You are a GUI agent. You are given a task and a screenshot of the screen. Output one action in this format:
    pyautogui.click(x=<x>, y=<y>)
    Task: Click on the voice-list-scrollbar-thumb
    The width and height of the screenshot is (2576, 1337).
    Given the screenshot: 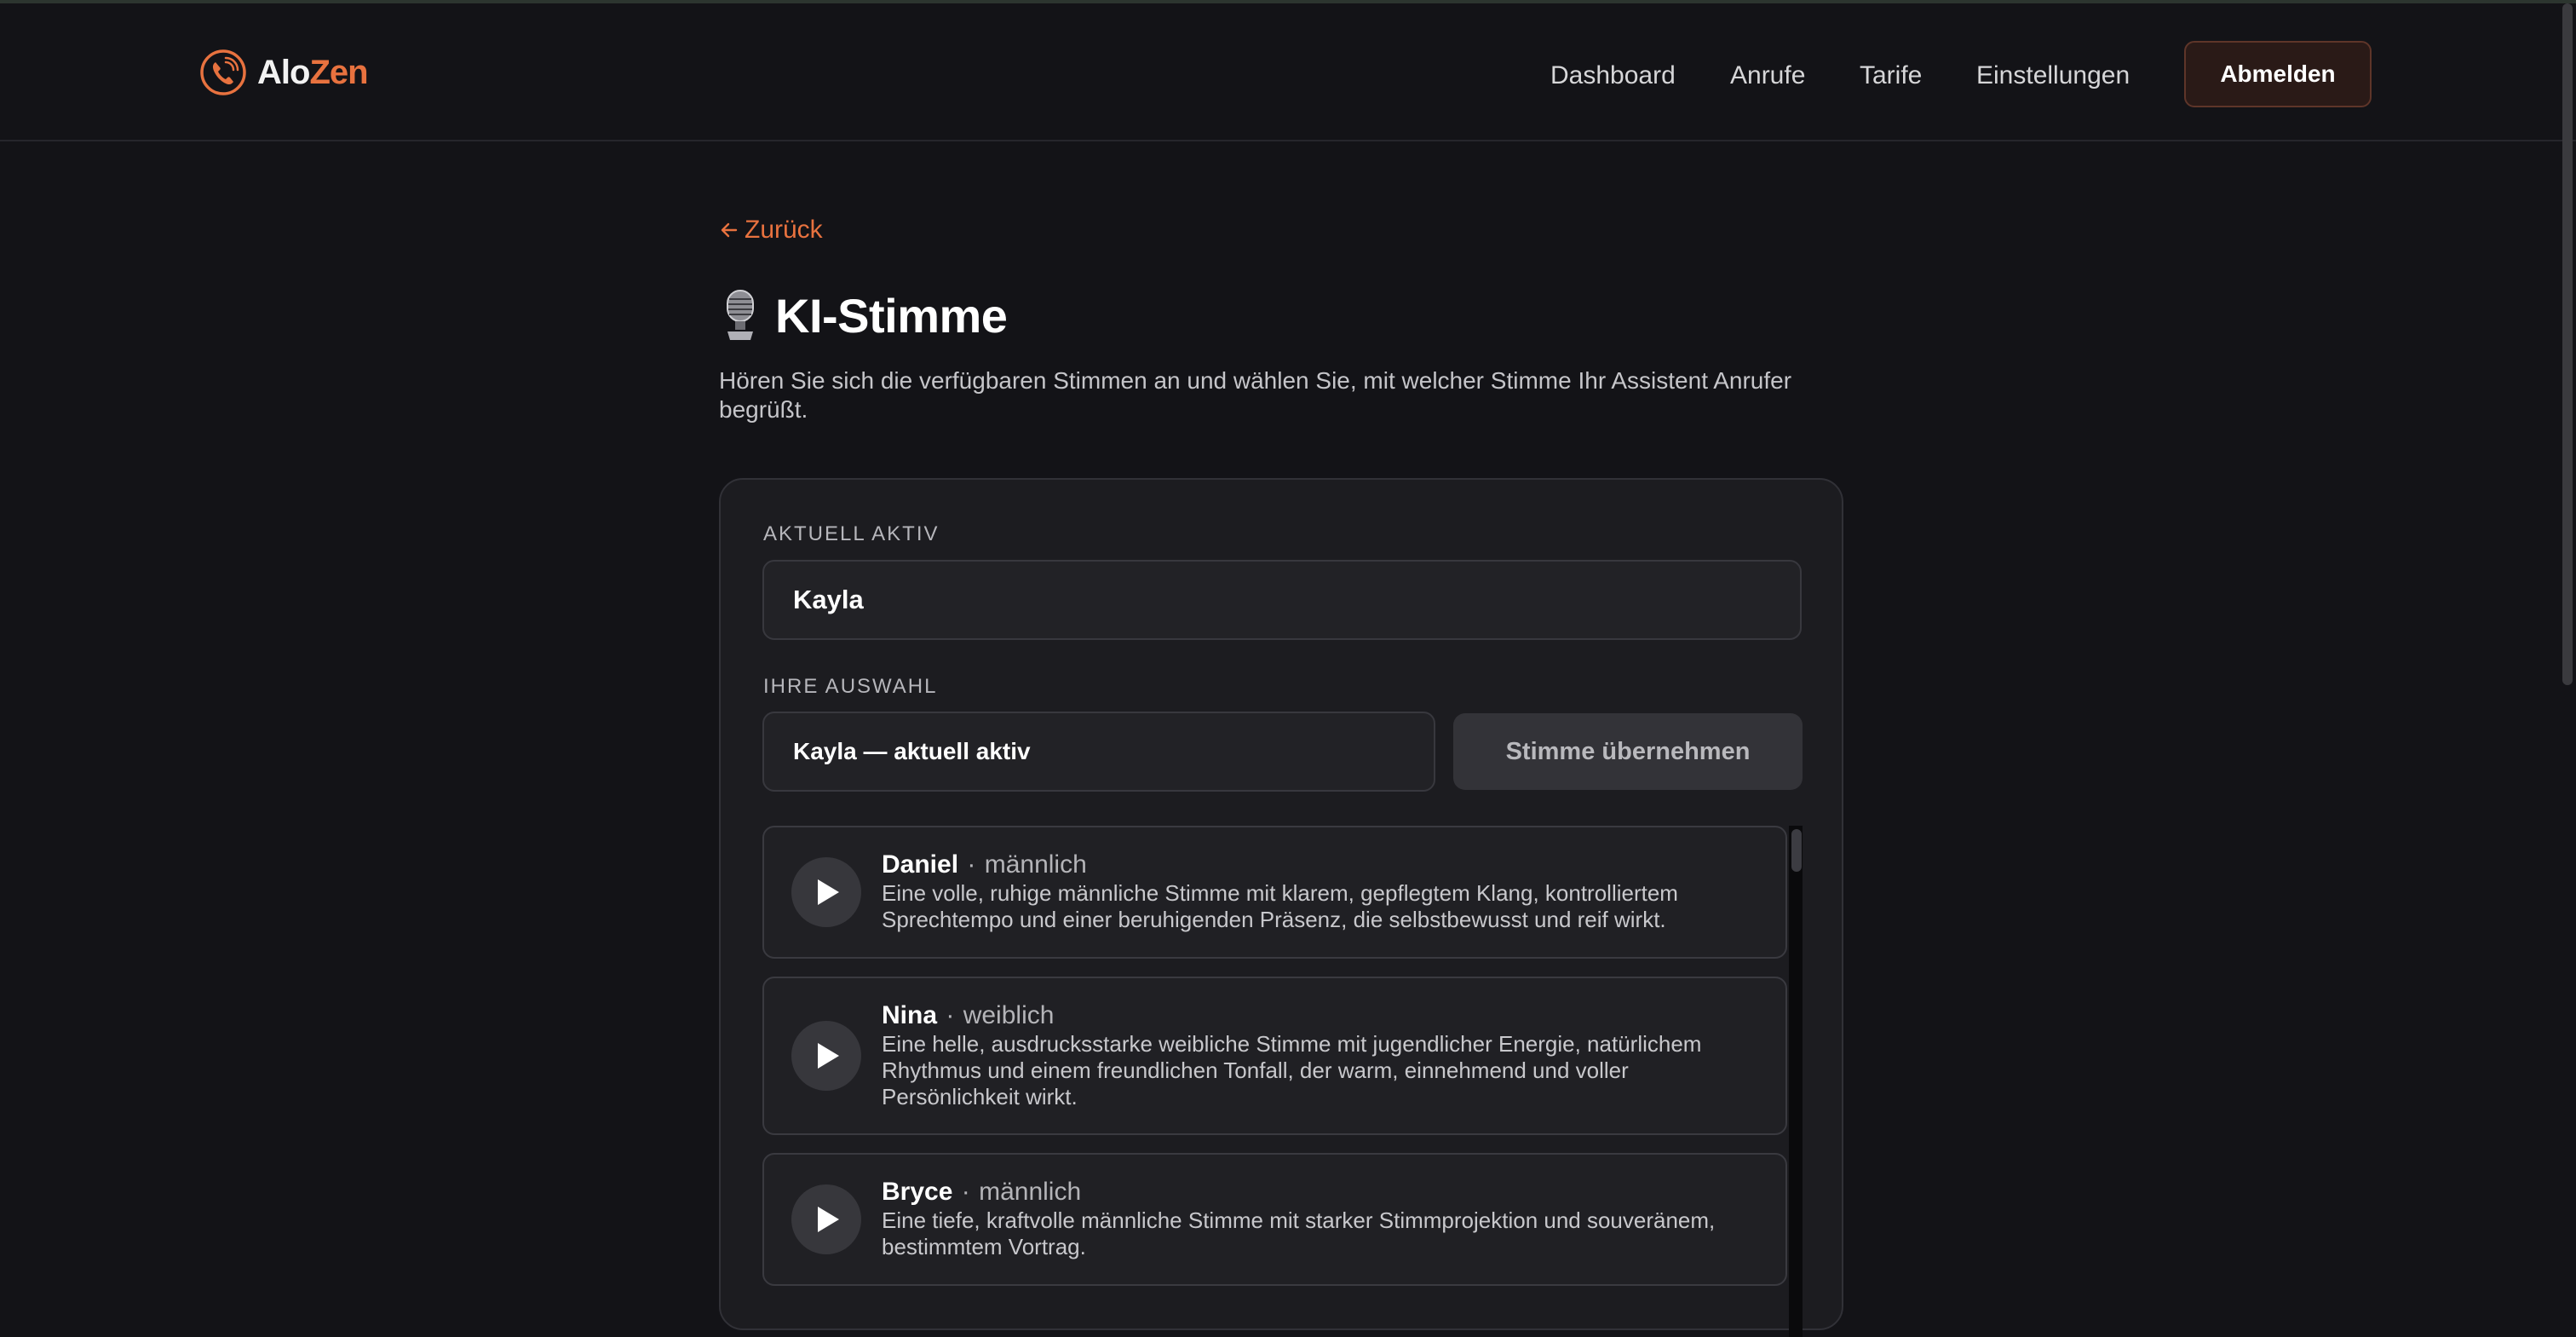 What is the action you would take?
    pyautogui.click(x=1797, y=850)
    